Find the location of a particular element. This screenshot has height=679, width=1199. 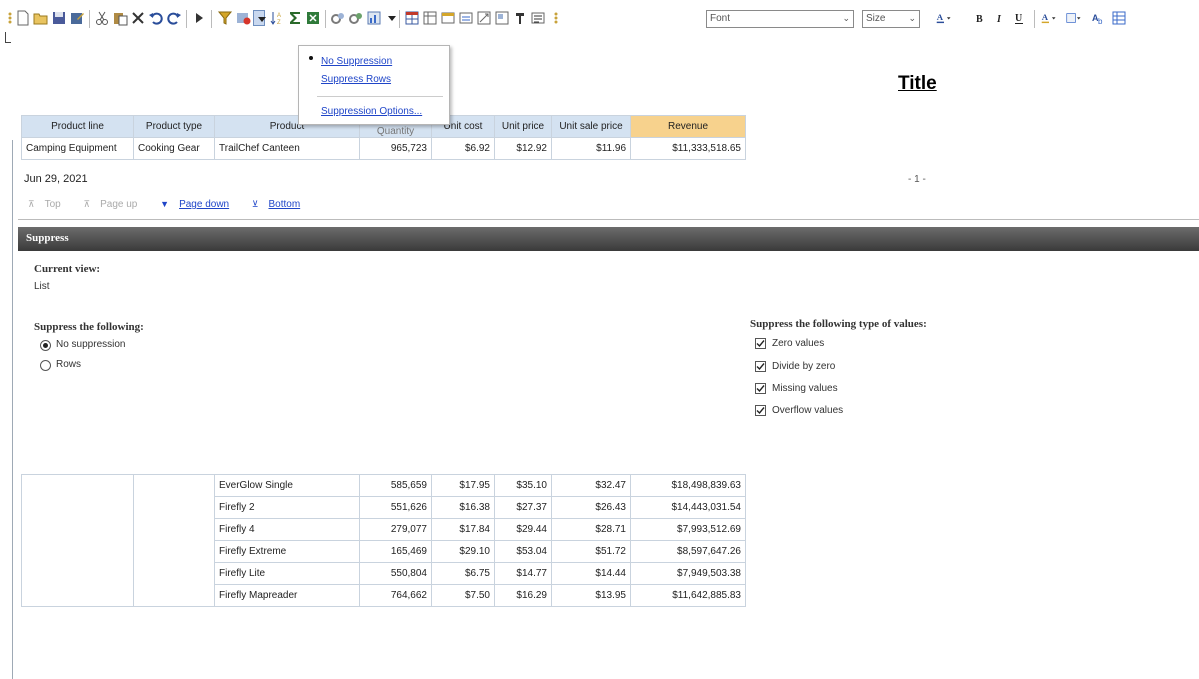

checkbox-divide-by-zero is located at coordinates (760, 366).